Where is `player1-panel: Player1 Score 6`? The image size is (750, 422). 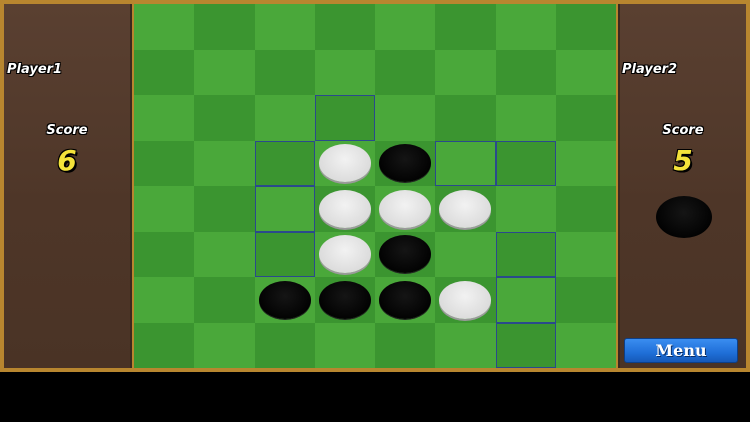 player1-panel: Player1 Score 6 is located at coordinates (68, 186).